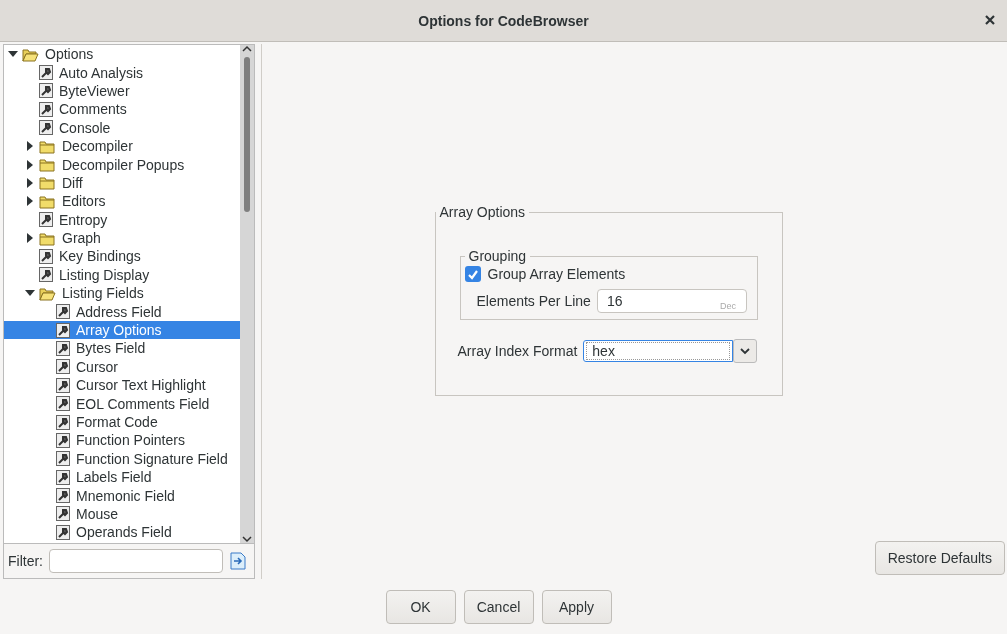 The width and height of the screenshot is (1007, 634). I want to click on field-label: Array Index Format, so click(517, 351).